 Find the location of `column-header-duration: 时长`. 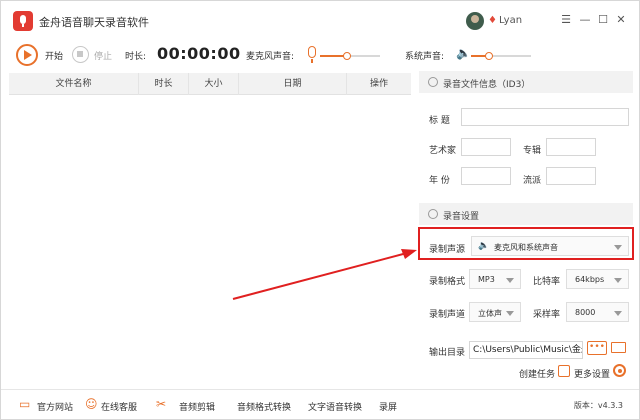

column-header-duration: 时长 is located at coordinates (164, 84).